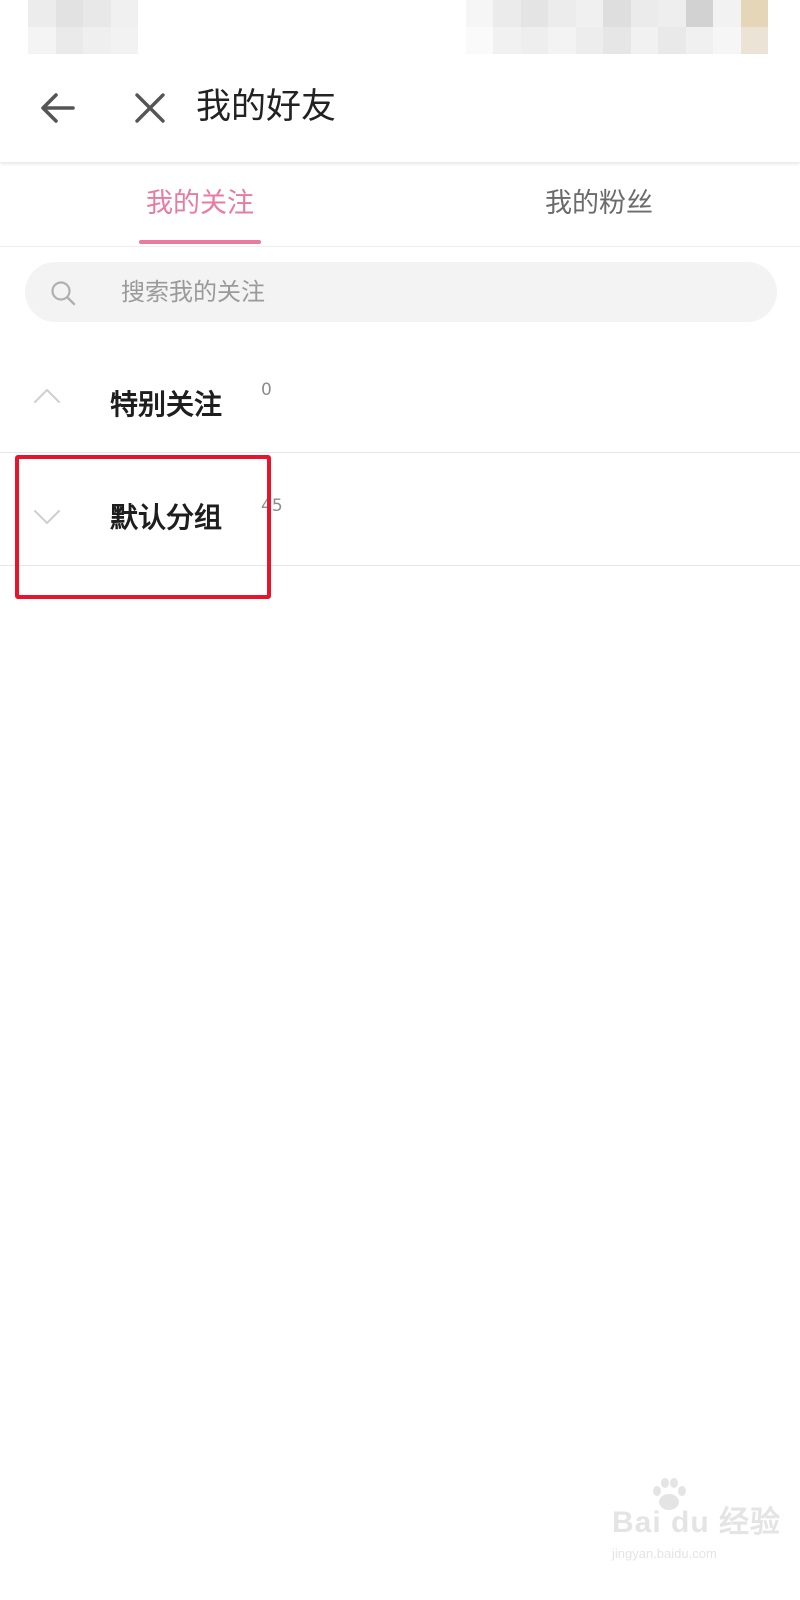 This screenshot has height=1600, width=800. What do you see at coordinates (272, 506) in the screenshot?
I see `group-count: 45` at bounding box center [272, 506].